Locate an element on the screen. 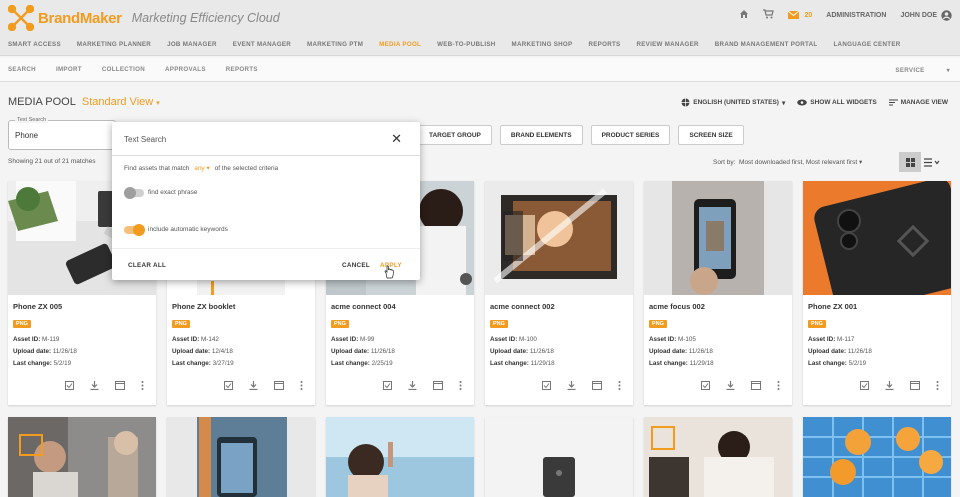 The width and height of the screenshot is (960, 497). filter-button: TARGET GROUP is located at coordinates (455, 135).